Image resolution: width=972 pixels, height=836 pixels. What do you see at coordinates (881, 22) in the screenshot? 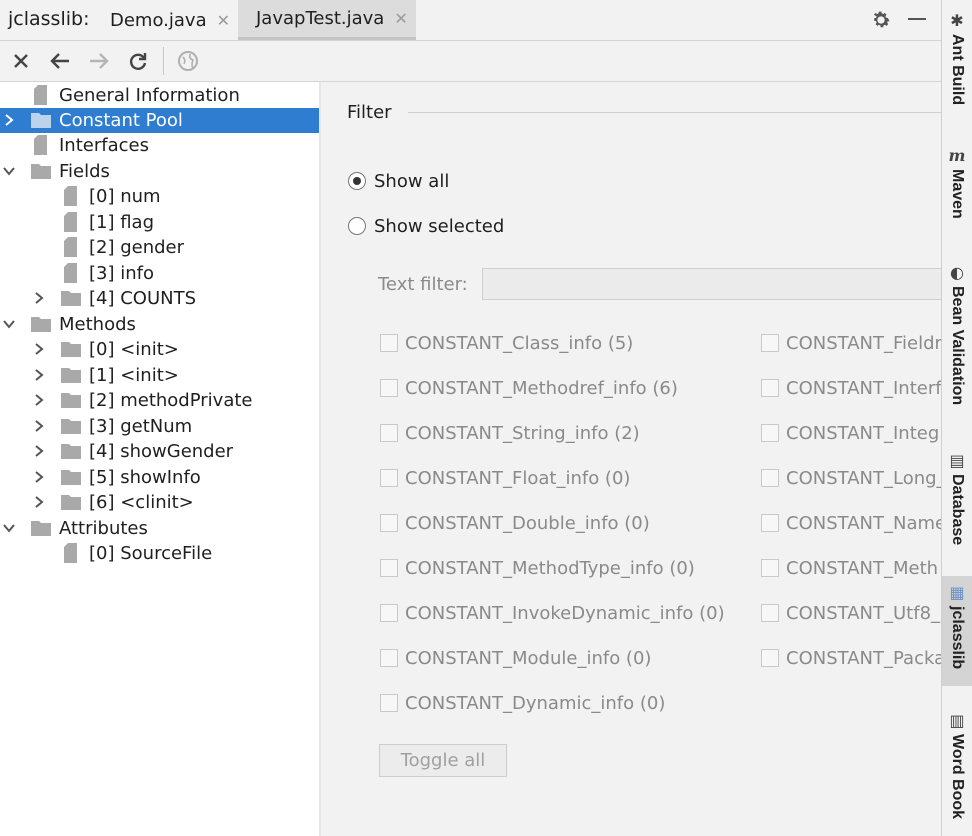
I see `gear-icon` at bounding box center [881, 22].